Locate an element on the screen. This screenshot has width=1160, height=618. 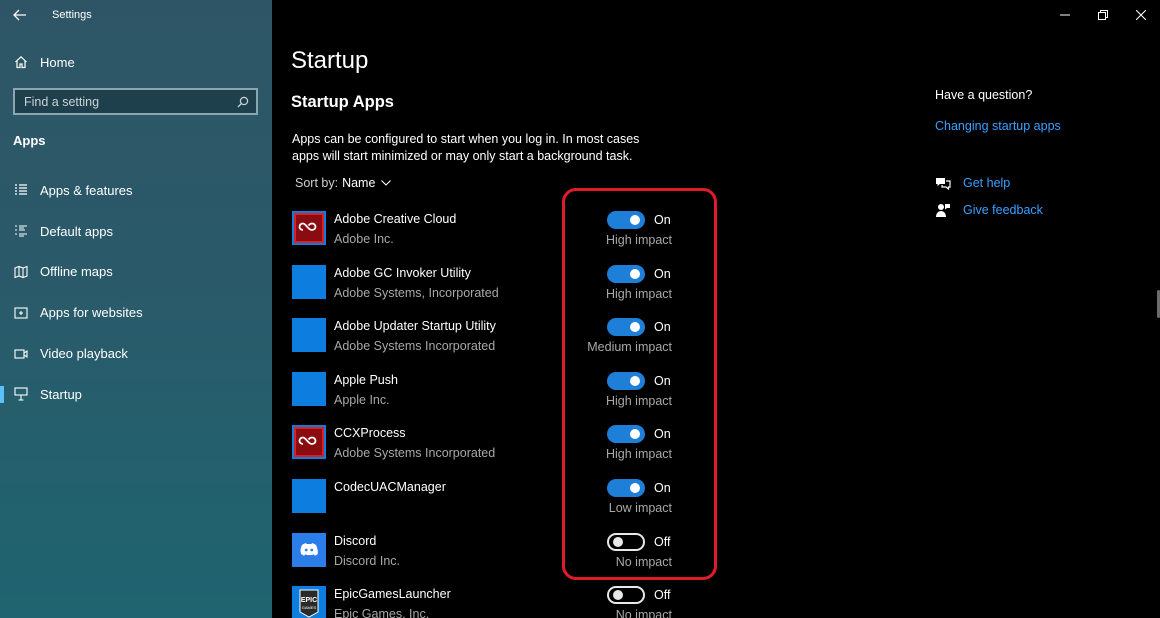
sort-dropdown: Name is located at coordinates (367, 183).